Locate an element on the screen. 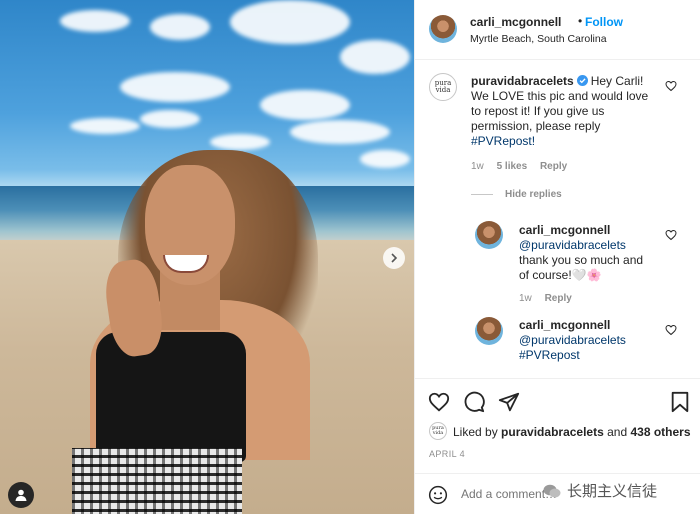 The height and width of the screenshot is (514, 700). likes-others-count: 438 others is located at coordinates (660, 432).